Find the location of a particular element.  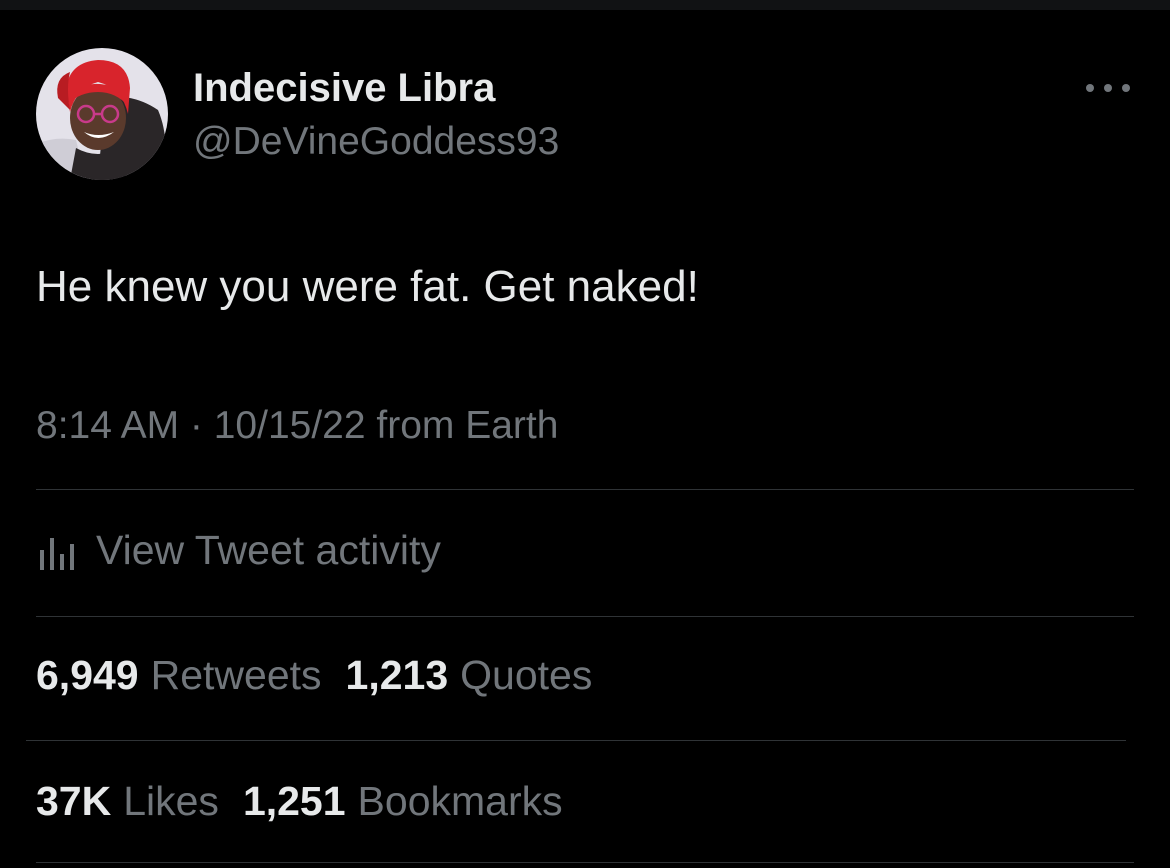

author-handle: @DeVineGoddess93 is located at coordinates (376, 142).